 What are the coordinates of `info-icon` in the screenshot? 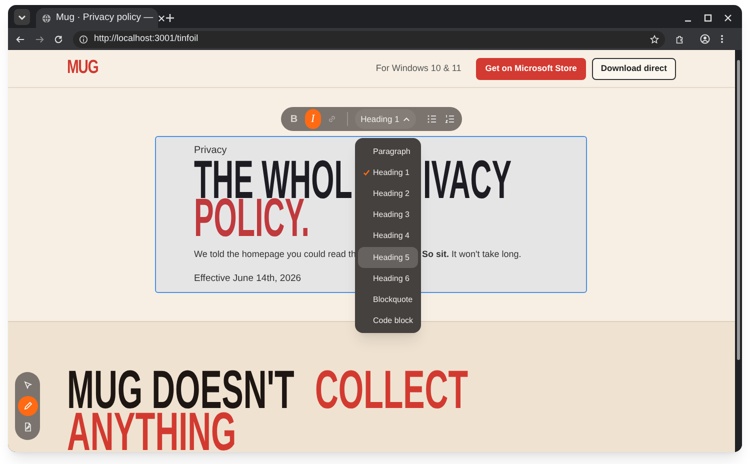 It's located at (83, 39).